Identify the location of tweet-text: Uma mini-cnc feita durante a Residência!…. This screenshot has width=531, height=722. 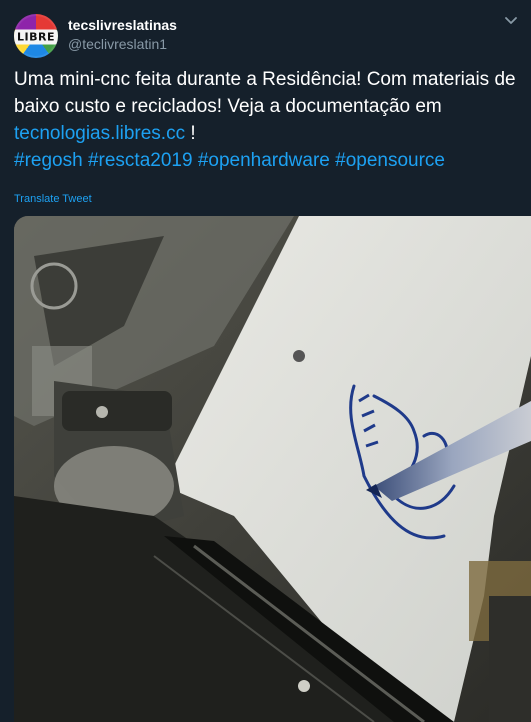
(266, 120).